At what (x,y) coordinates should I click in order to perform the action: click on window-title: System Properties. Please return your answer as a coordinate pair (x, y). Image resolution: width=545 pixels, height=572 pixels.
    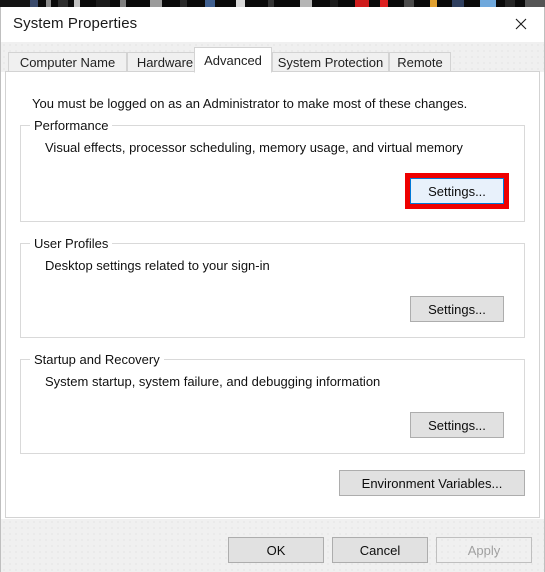
    Looking at the image, I should click on (75, 23).